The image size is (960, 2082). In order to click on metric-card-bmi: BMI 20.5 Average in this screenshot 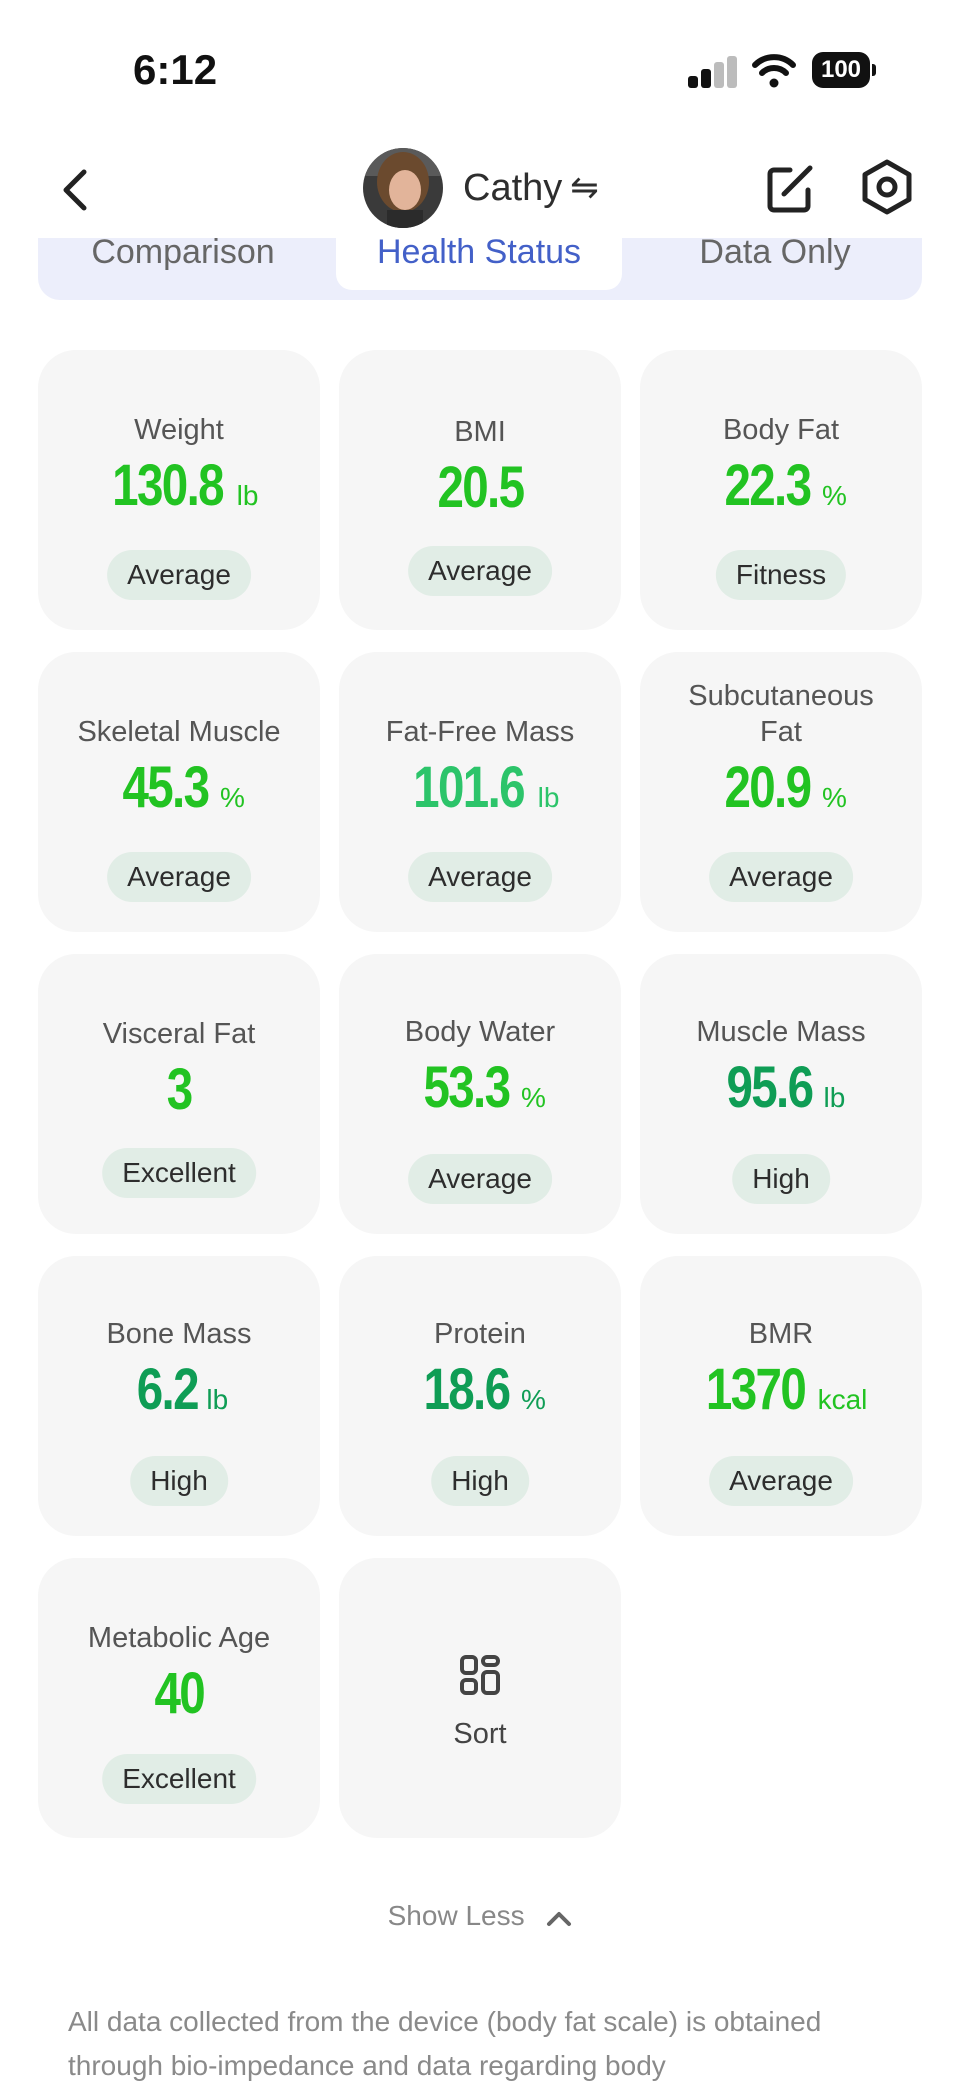, I will do `click(480, 490)`.